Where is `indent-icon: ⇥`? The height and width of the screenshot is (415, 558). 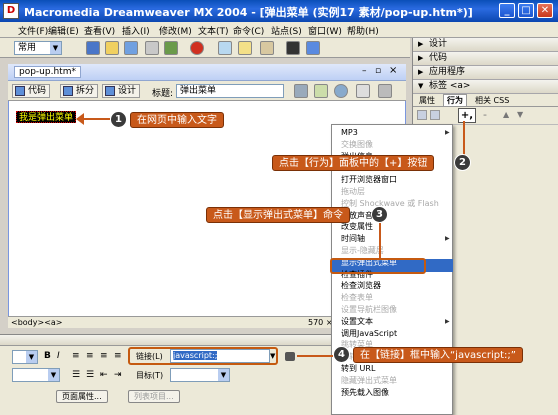
indent-icon: ⇥ is located at coordinates (118, 375).